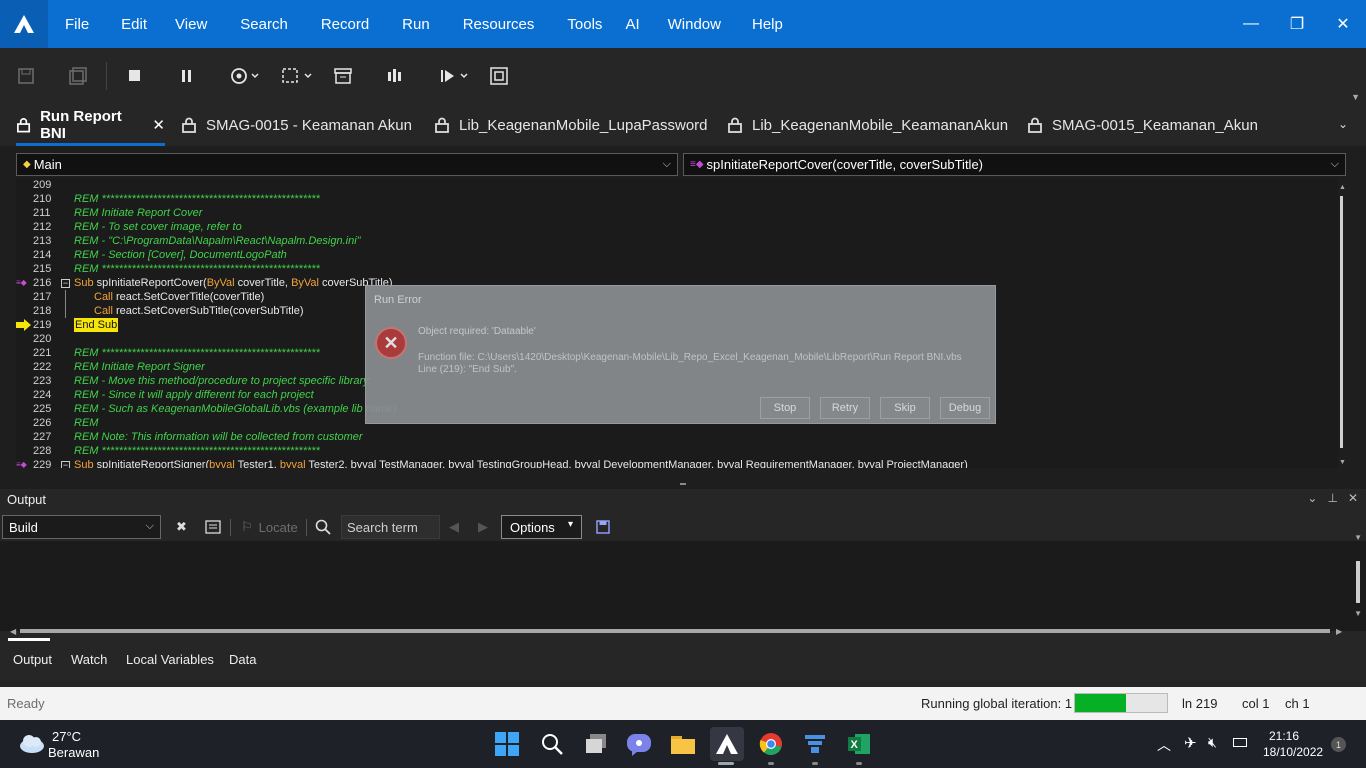 This screenshot has height=768, width=1366. Describe the element at coordinates (90, 125) in the screenshot. I see `tab-run-report-bni: Run Report BNI ✕` at that location.